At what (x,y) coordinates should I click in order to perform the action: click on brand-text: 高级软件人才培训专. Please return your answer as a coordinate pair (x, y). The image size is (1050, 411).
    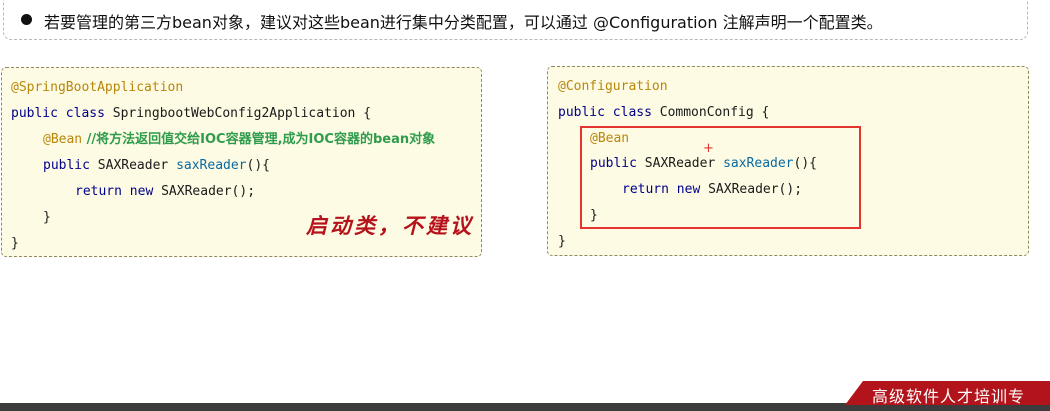
    Looking at the image, I should click on (949, 396).